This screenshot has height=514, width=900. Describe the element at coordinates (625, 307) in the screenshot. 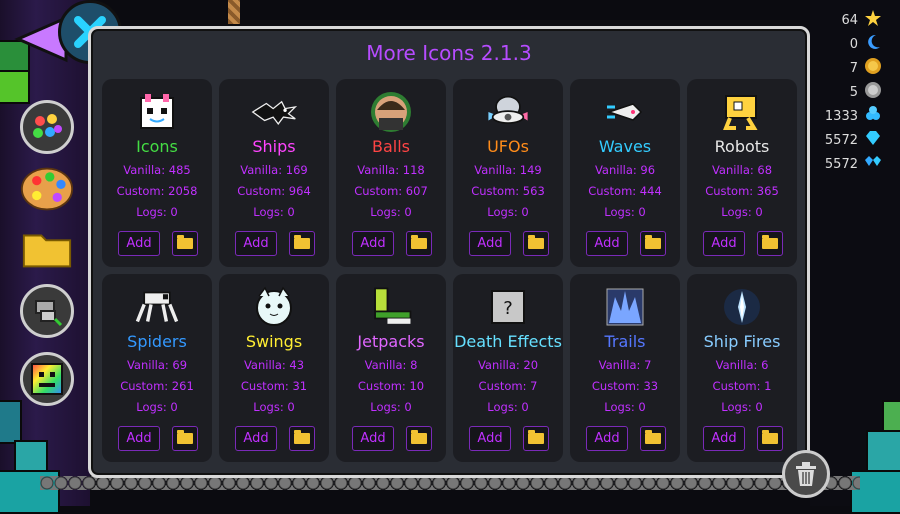

I see `trail-icon` at that location.